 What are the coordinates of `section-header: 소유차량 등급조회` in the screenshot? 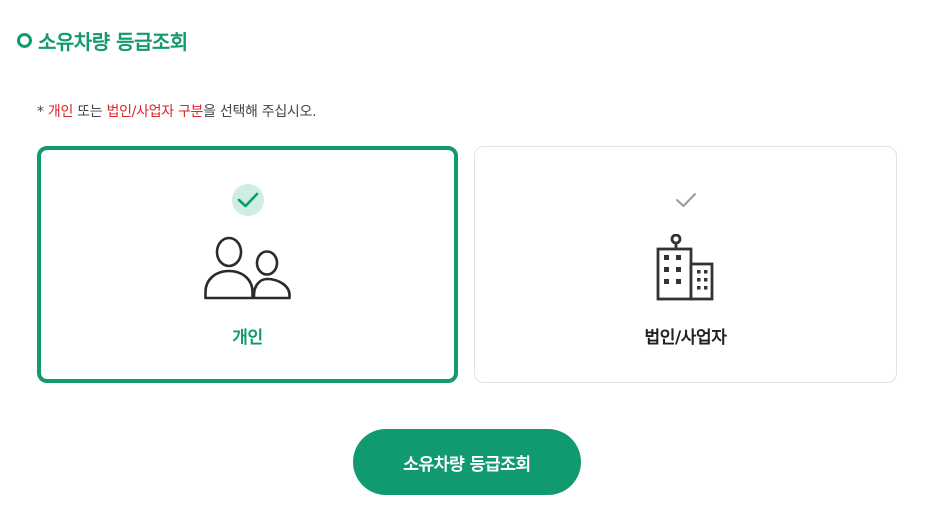 It's located at (102, 40).